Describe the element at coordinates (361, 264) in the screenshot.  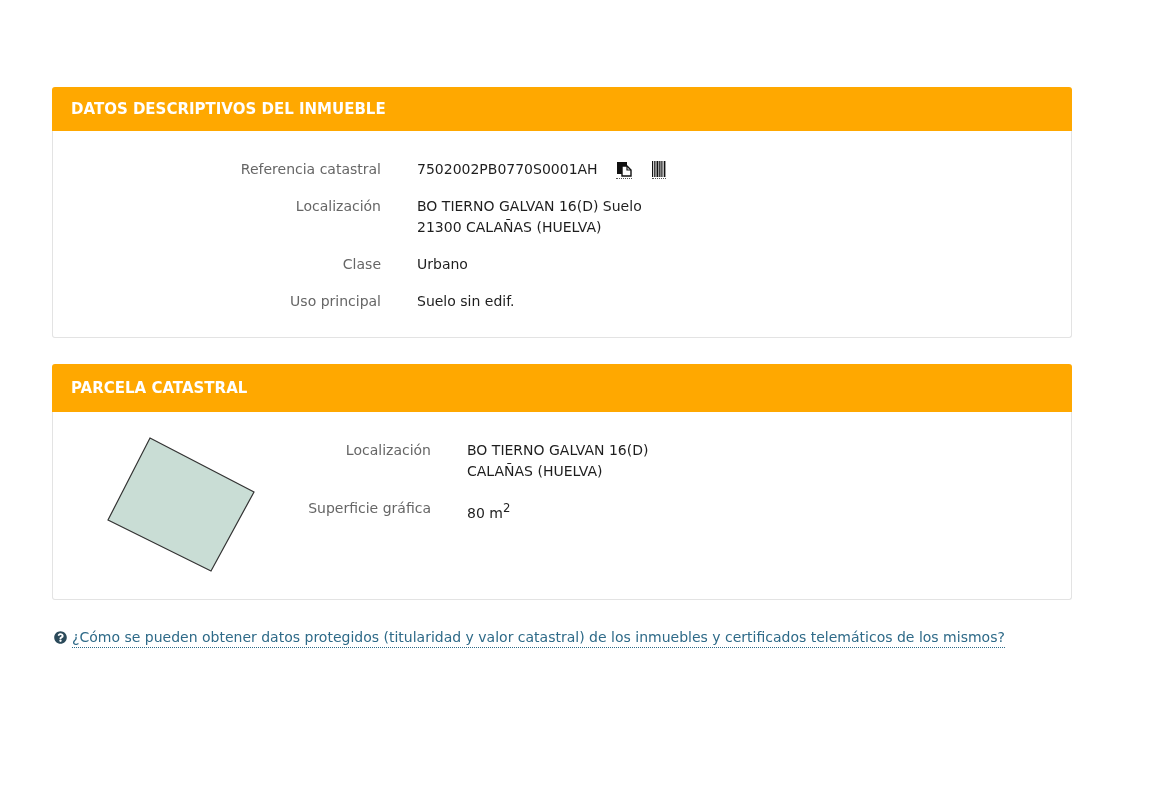
I see `field-label: Clase` at that location.